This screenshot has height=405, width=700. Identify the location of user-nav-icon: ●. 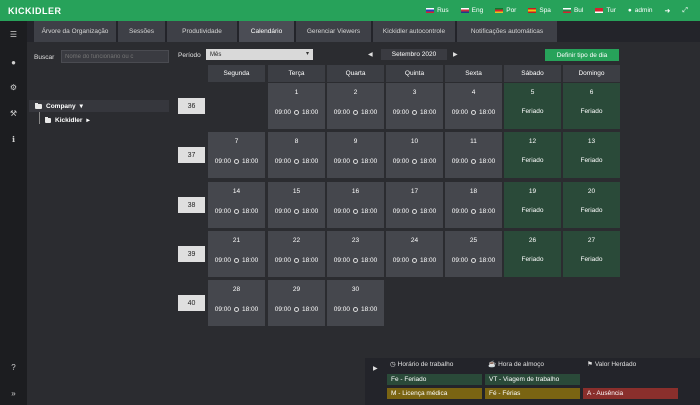
(13, 62).